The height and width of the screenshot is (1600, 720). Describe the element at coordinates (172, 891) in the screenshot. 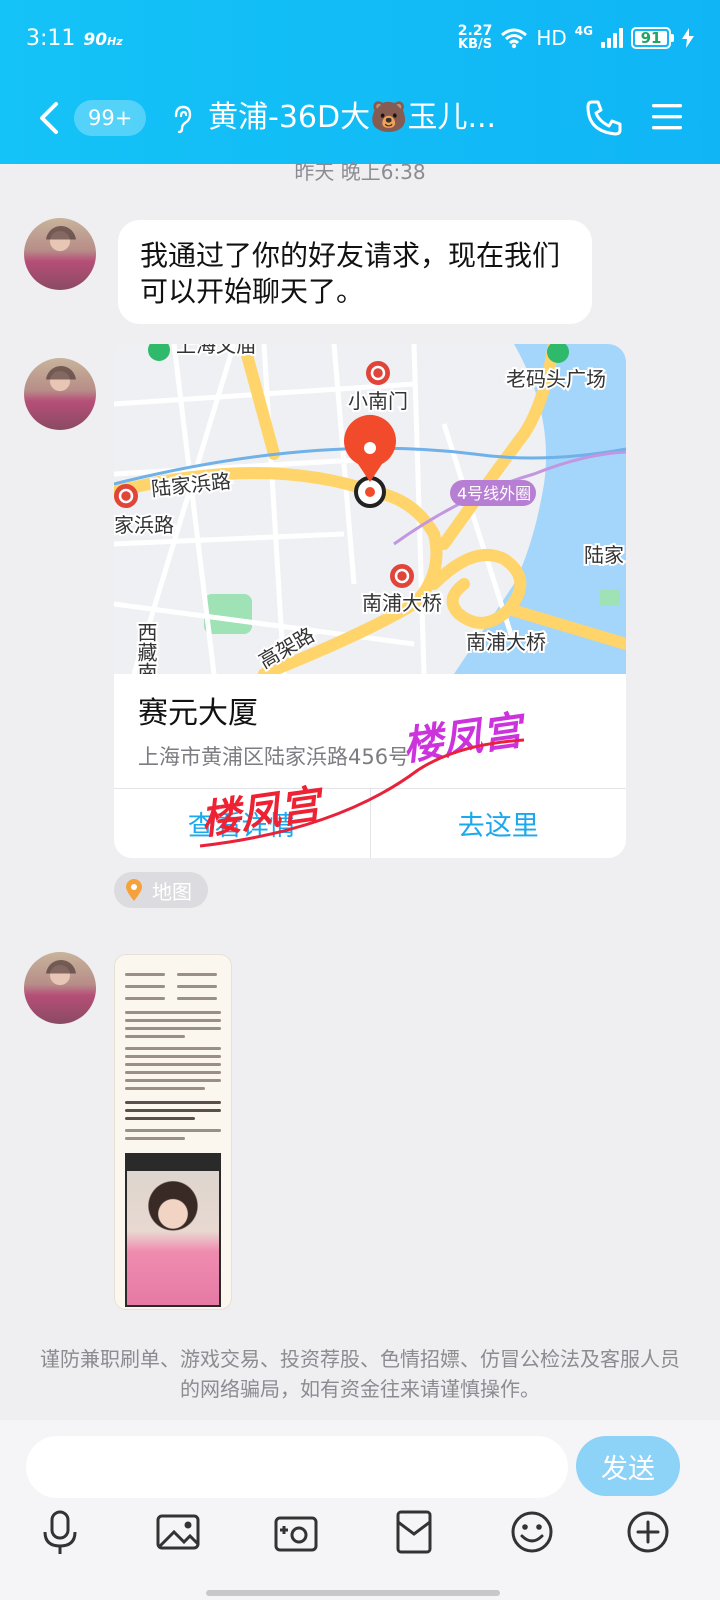

I see `map-tag-label: 地图` at that location.